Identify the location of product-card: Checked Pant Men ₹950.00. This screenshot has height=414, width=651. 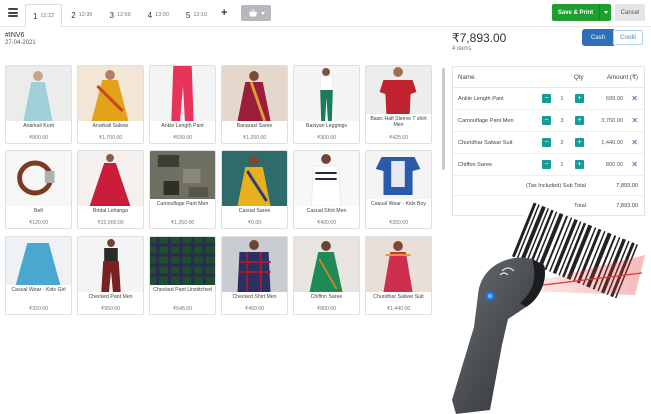
(110, 275).